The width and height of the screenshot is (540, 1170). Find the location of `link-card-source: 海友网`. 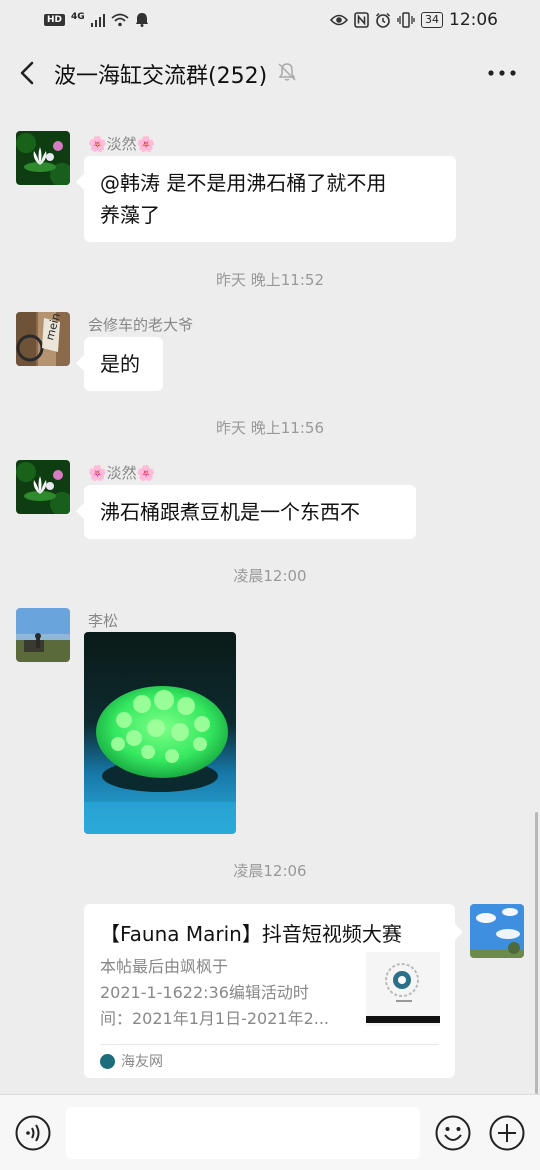

link-card-source: 海友网 is located at coordinates (131, 1061).